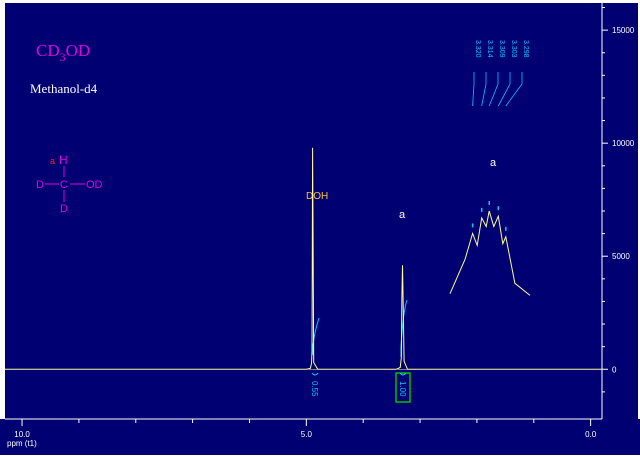  I want to click on peak-list-label: 3.303, so click(513, 49).